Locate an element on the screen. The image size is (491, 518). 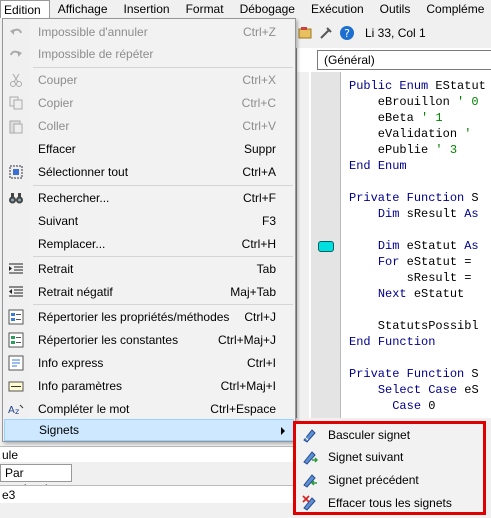
menu-item-retrait-negatif: Retrait négatif Maj+Tab is located at coordinates (149, 292).